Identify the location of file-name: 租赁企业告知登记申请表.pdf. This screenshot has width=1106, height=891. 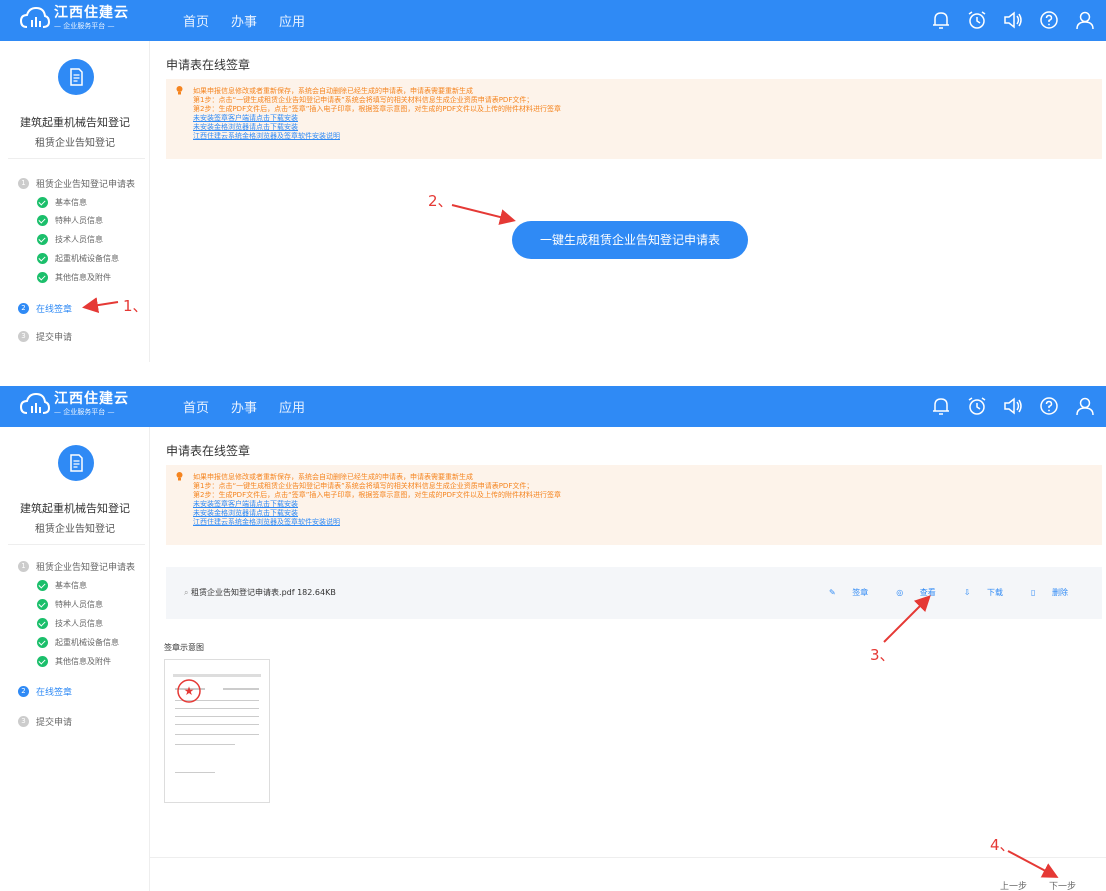
(243, 592).